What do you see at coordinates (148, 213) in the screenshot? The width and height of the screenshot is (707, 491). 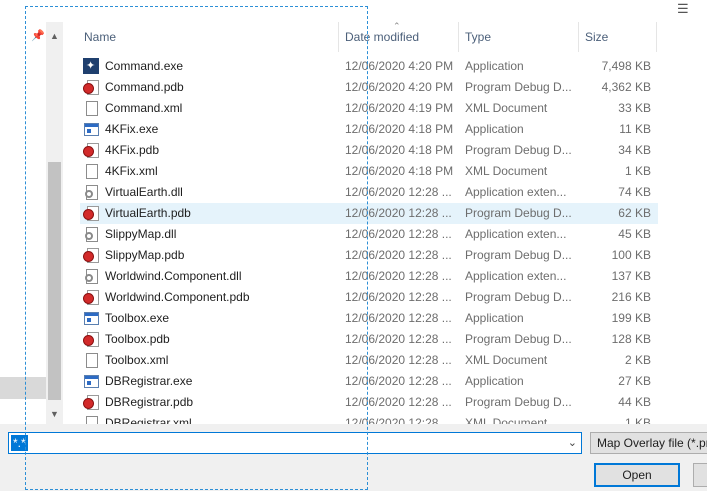 I see `file-name: VirtualEarth.pdb` at bounding box center [148, 213].